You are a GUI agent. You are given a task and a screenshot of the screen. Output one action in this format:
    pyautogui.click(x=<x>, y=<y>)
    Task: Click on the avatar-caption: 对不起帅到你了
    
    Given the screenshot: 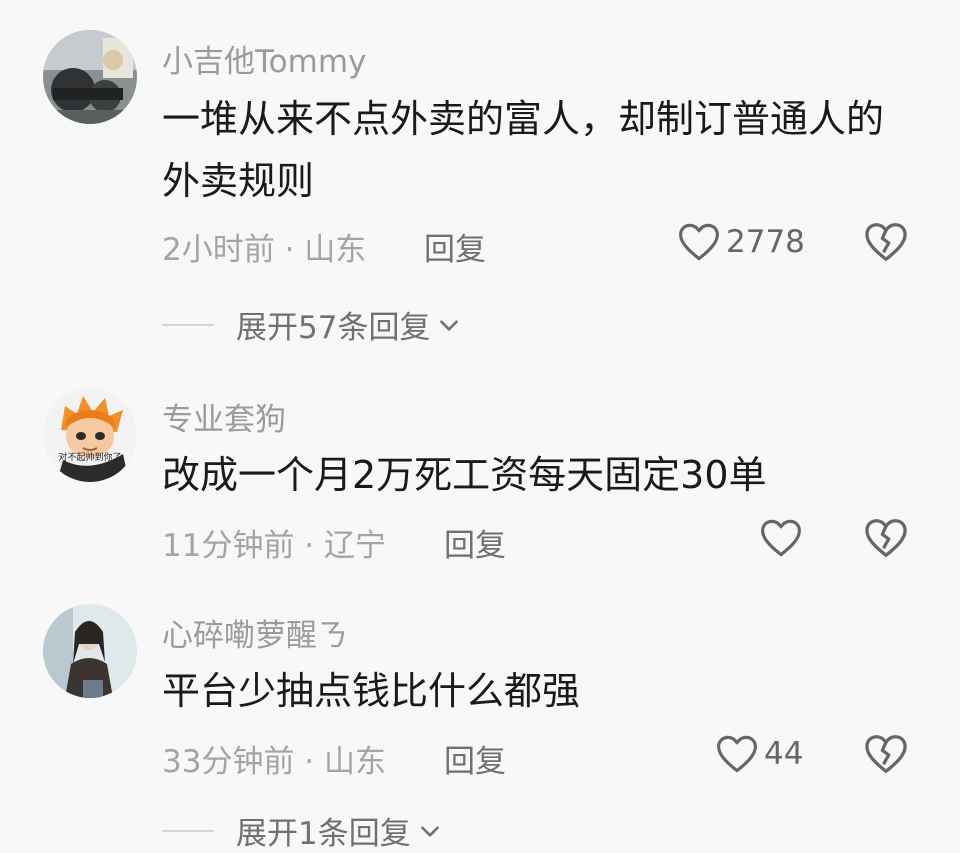 What is the action you would take?
    pyautogui.click(x=89, y=457)
    